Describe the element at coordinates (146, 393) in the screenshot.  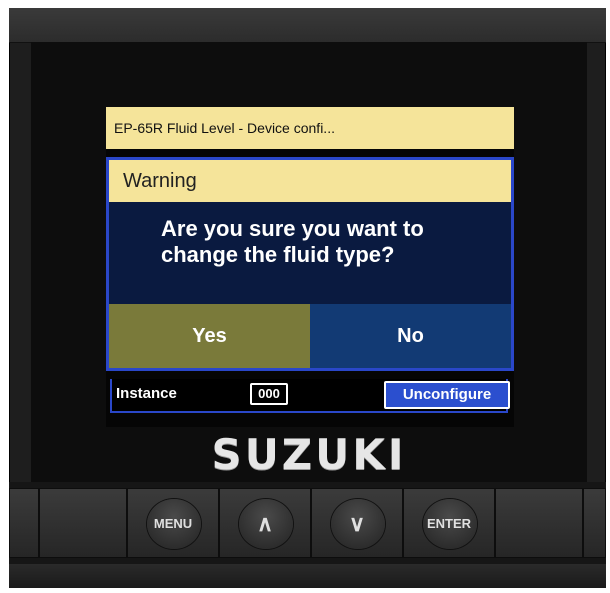
I see `instance-label: Instance` at that location.